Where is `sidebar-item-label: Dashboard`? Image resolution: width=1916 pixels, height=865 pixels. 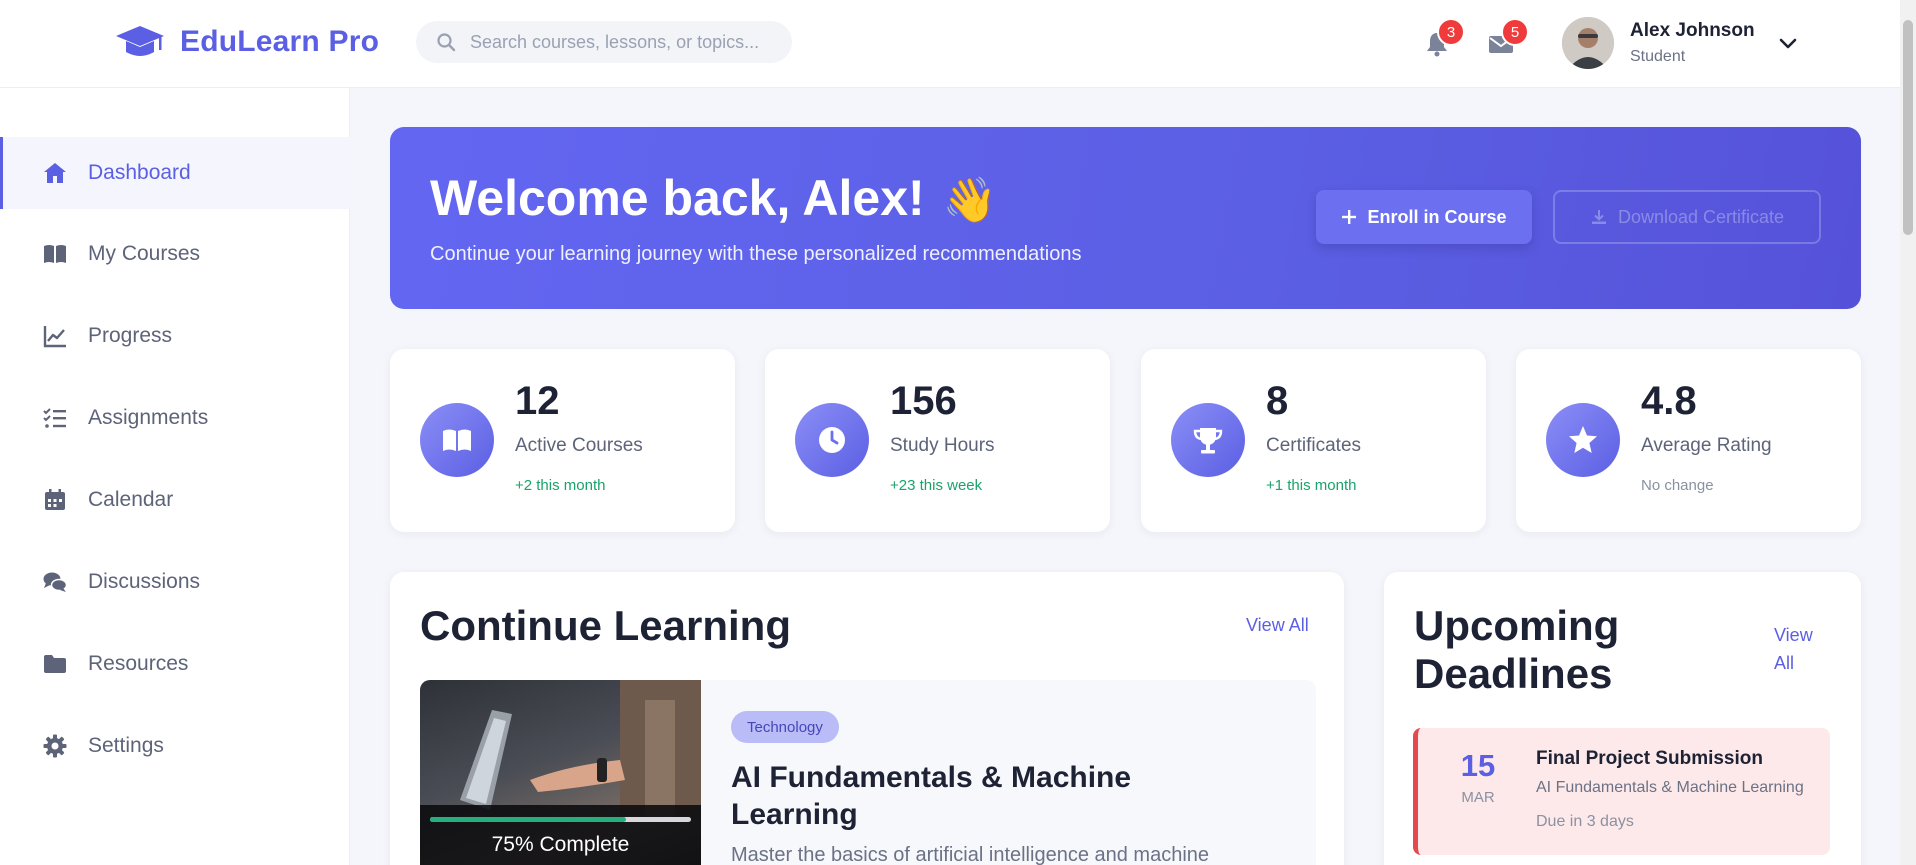
sidebar-item-label: Dashboard is located at coordinates (139, 172).